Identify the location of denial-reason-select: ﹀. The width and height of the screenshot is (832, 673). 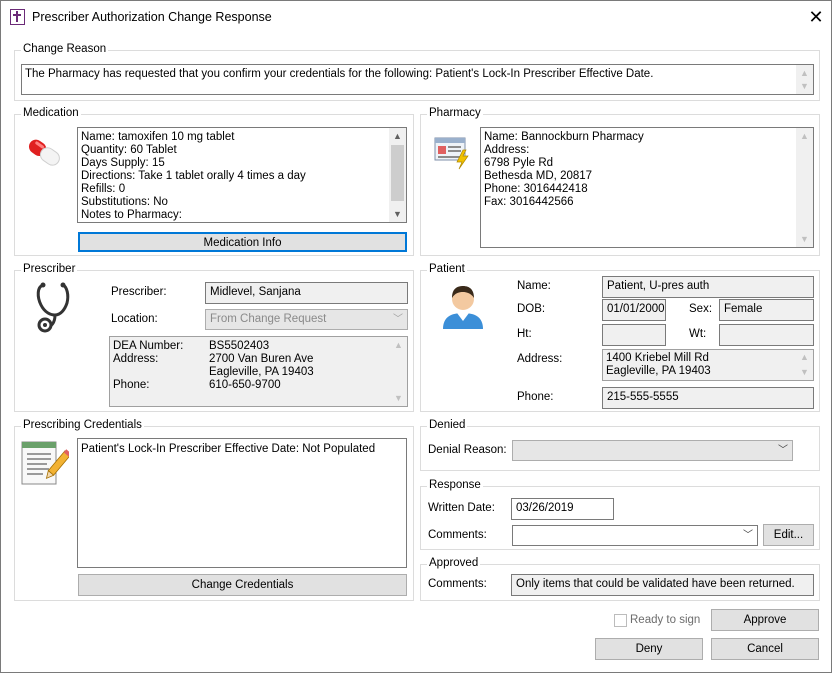
(652, 450).